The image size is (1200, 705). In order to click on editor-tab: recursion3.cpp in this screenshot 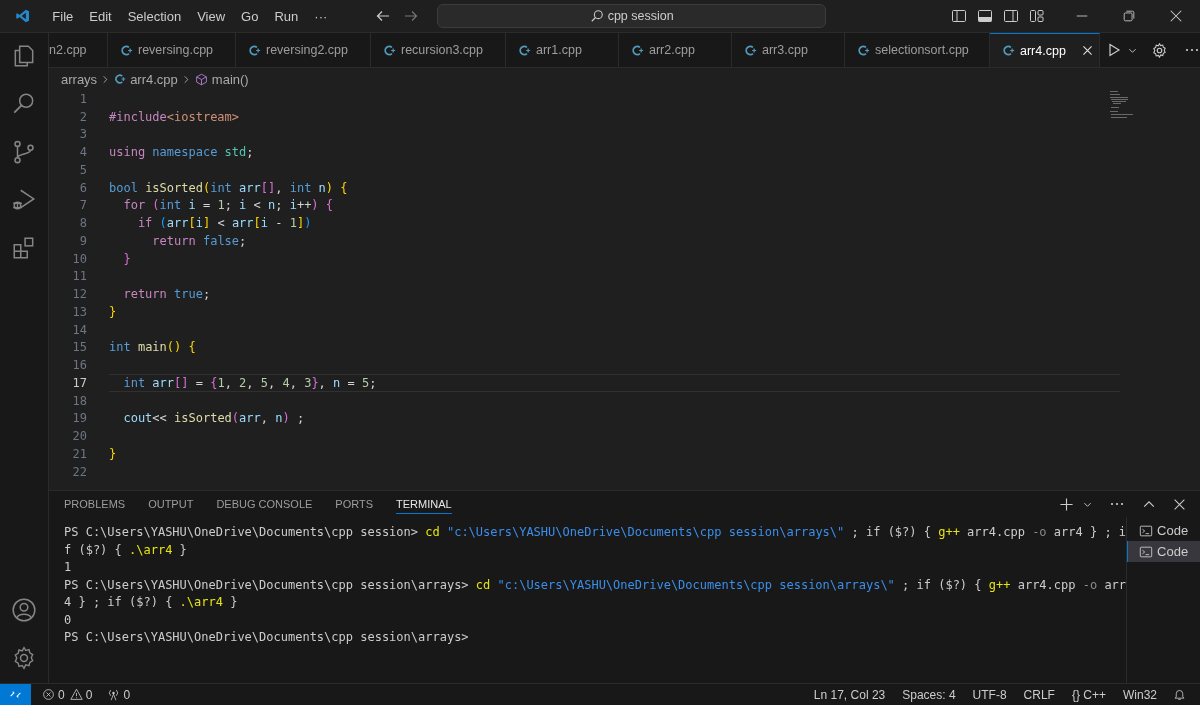, I will do `click(438, 50)`.